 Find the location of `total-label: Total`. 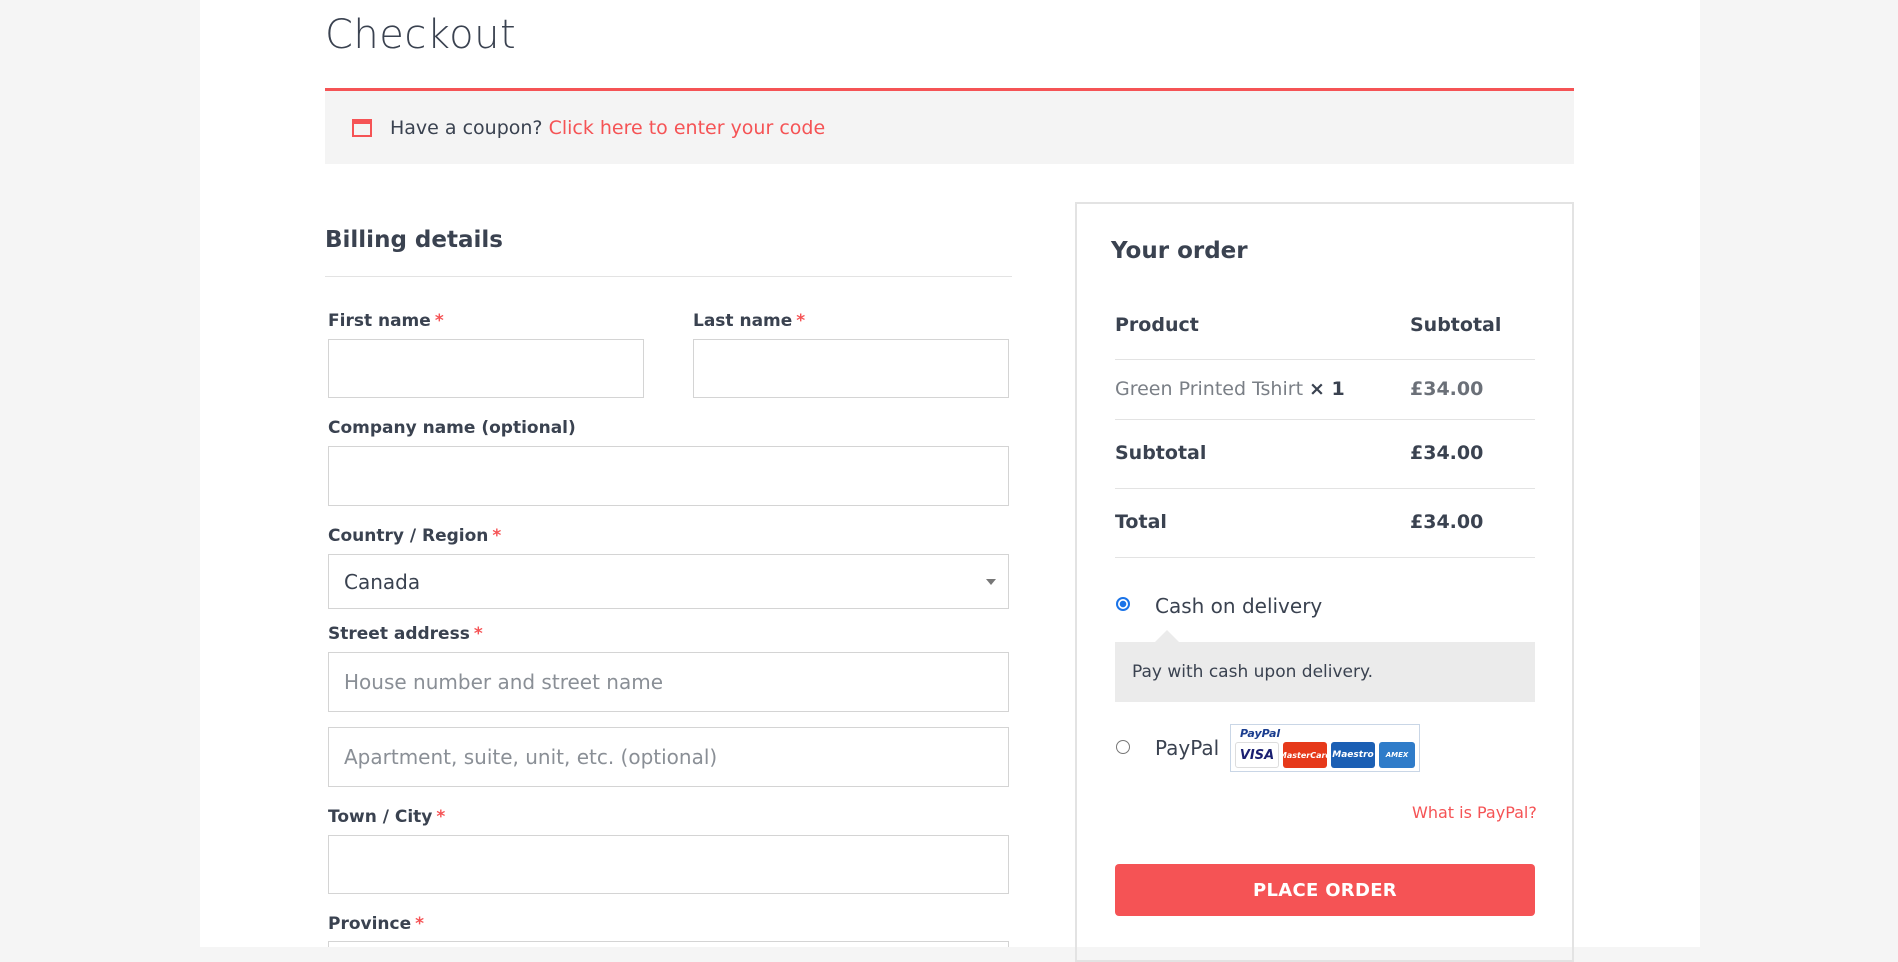

total-label: Total is located at coordinates (1141, 522).